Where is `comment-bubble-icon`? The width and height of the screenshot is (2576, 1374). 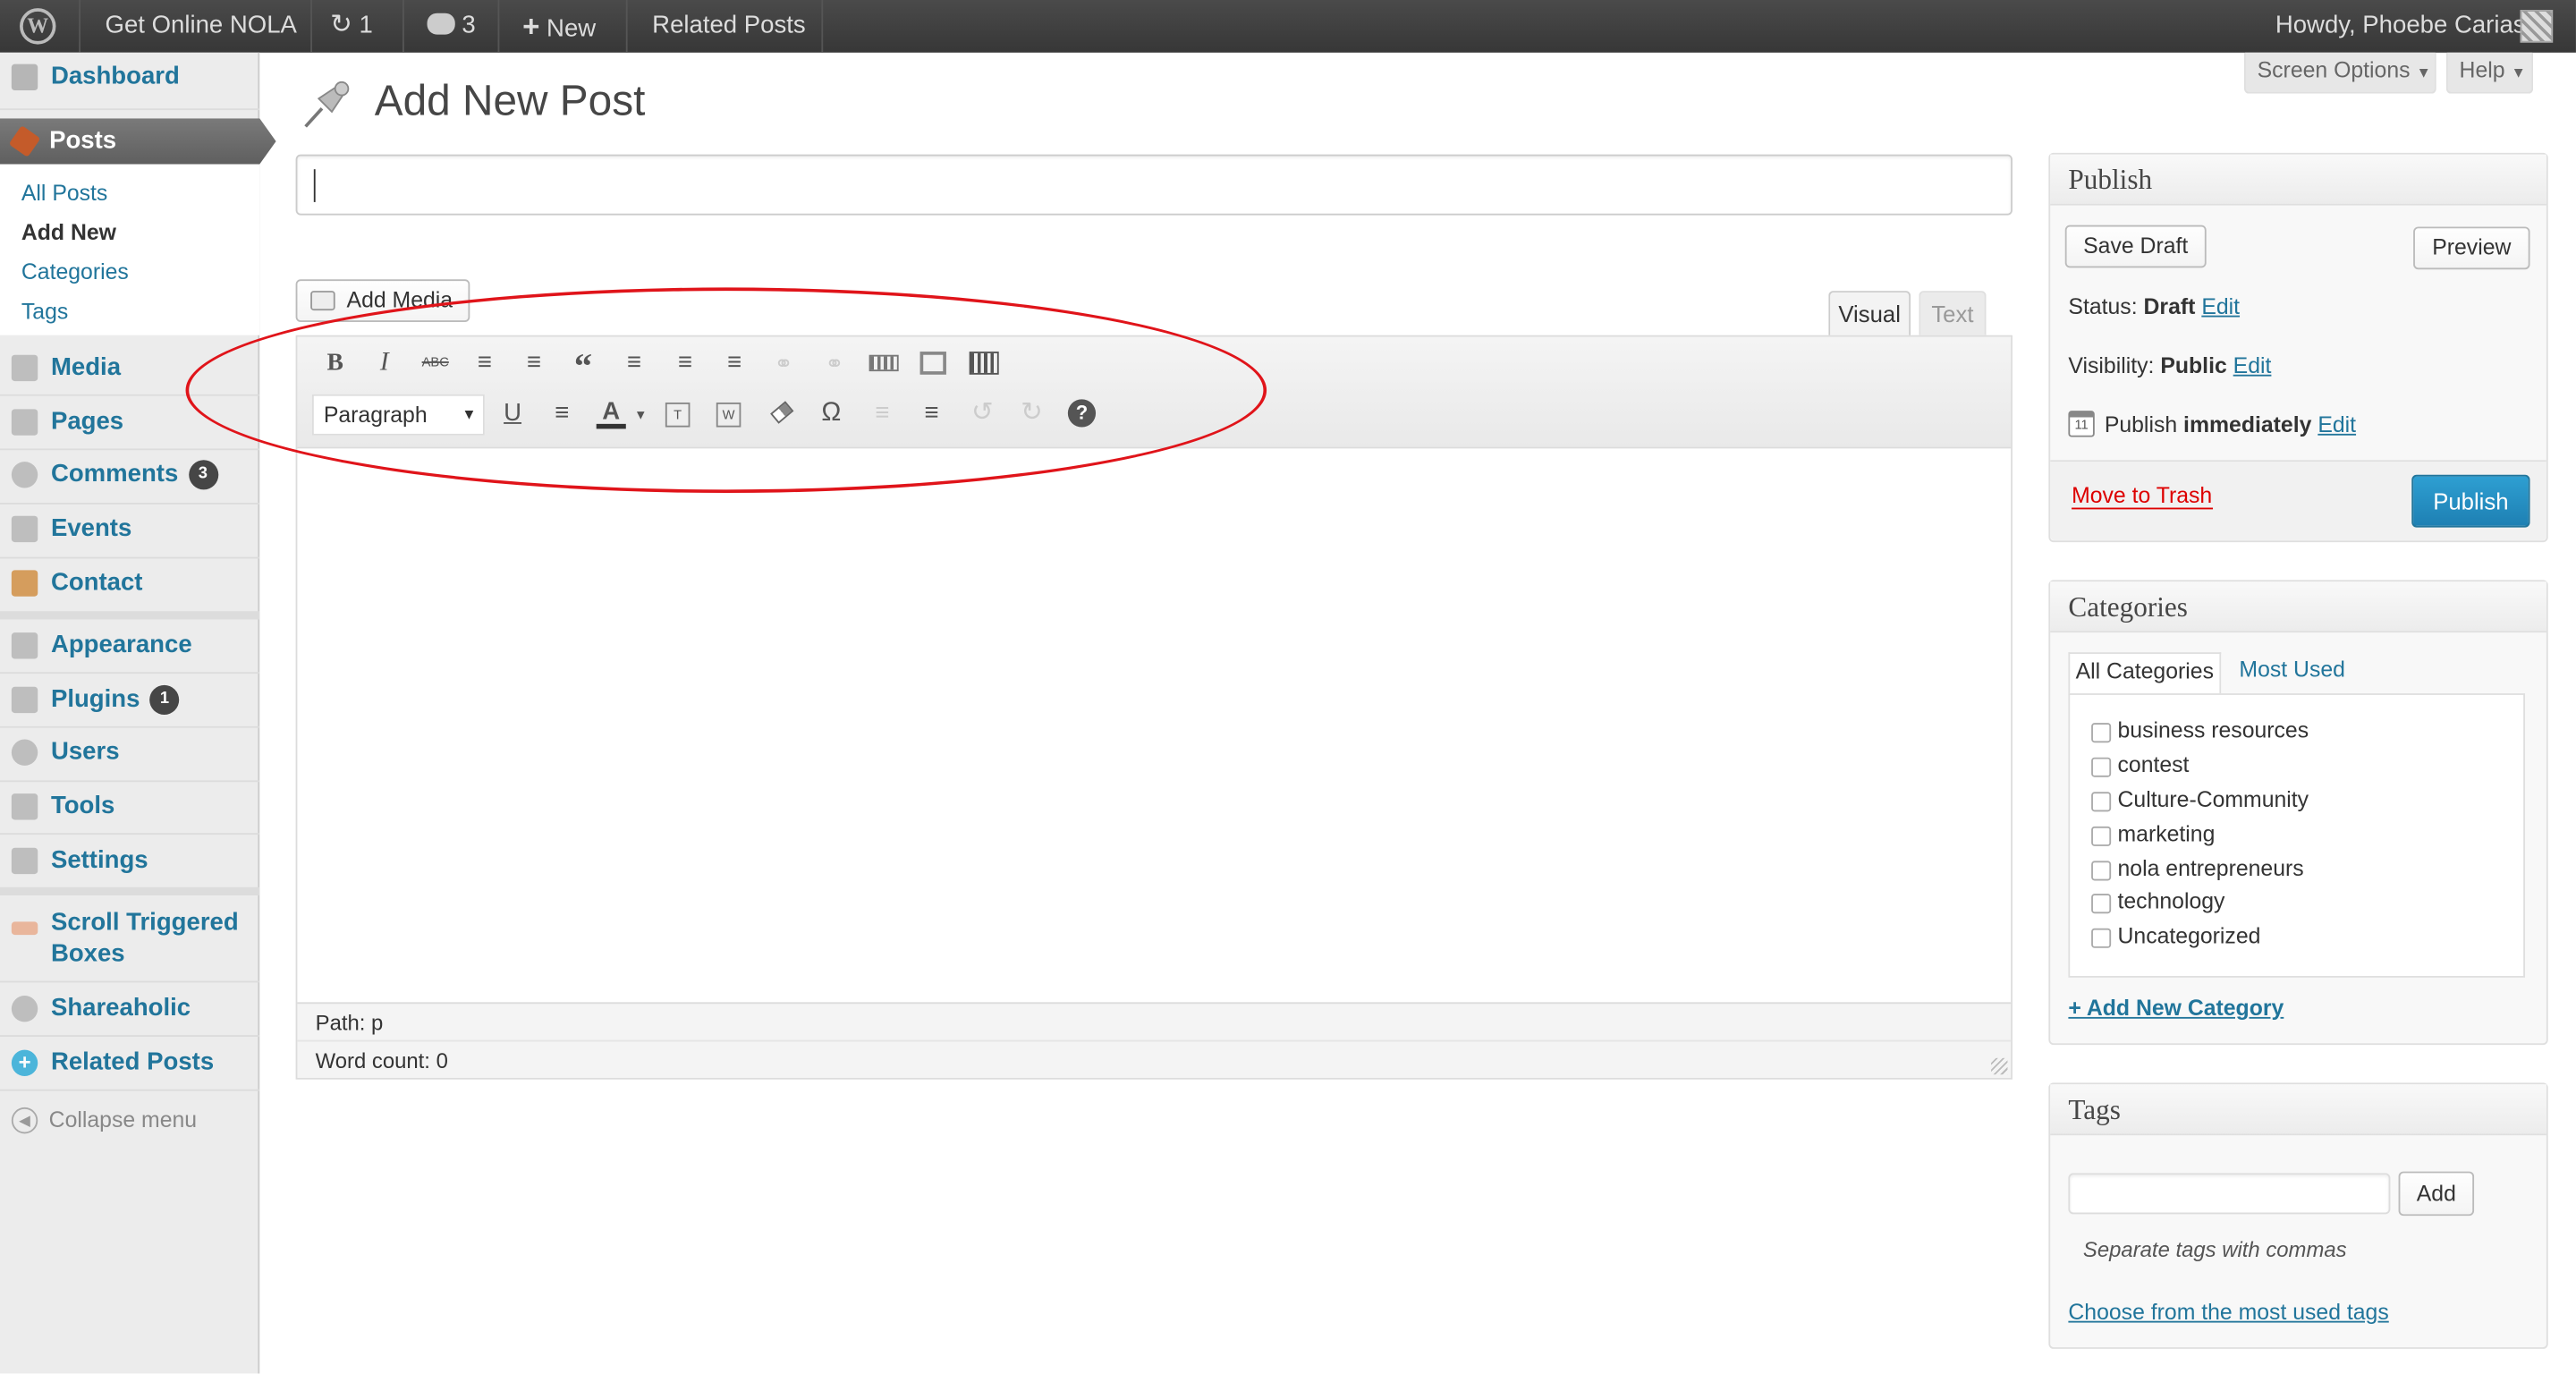
comment-bubble-icon is located at coordinates (441, 24).